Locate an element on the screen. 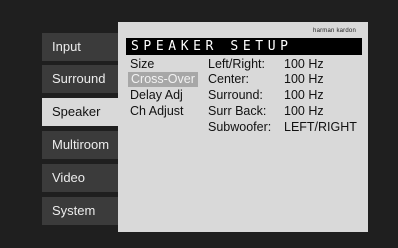  tab-multiroom: Multiroom is located at coordinates (80, 145).